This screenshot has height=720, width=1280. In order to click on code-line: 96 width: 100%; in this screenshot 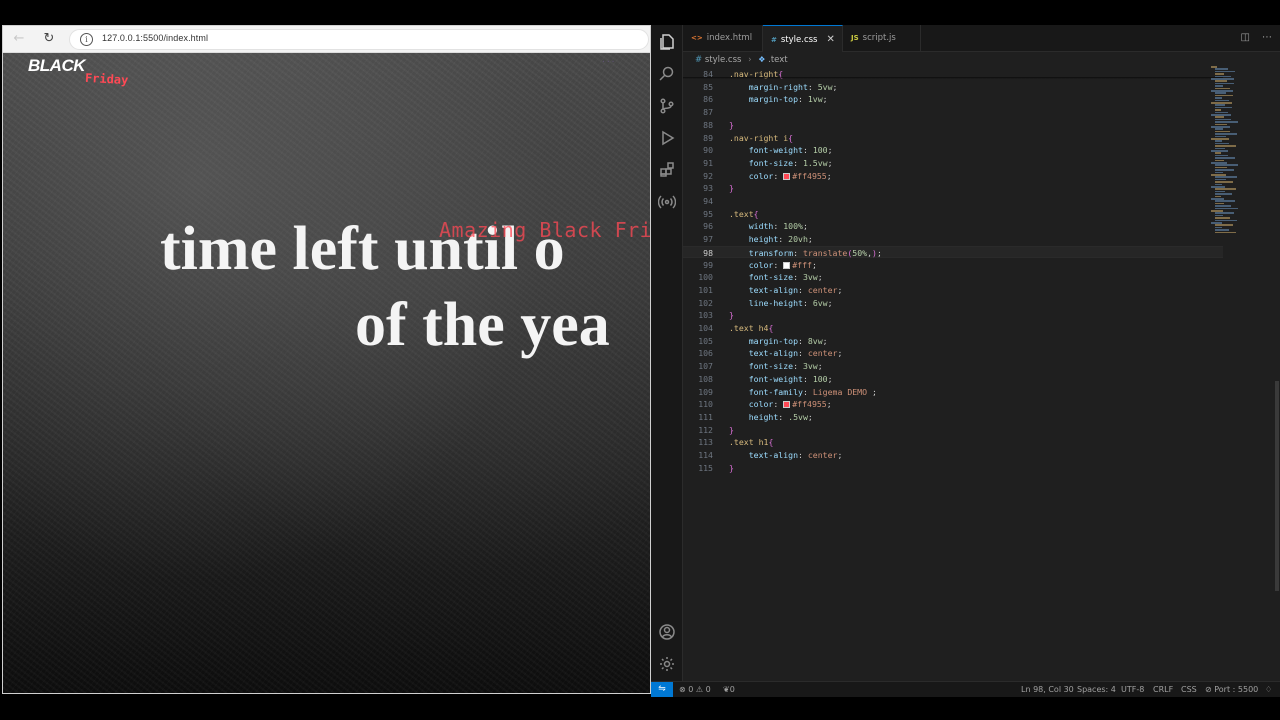, I will do `click(953, 226)`.